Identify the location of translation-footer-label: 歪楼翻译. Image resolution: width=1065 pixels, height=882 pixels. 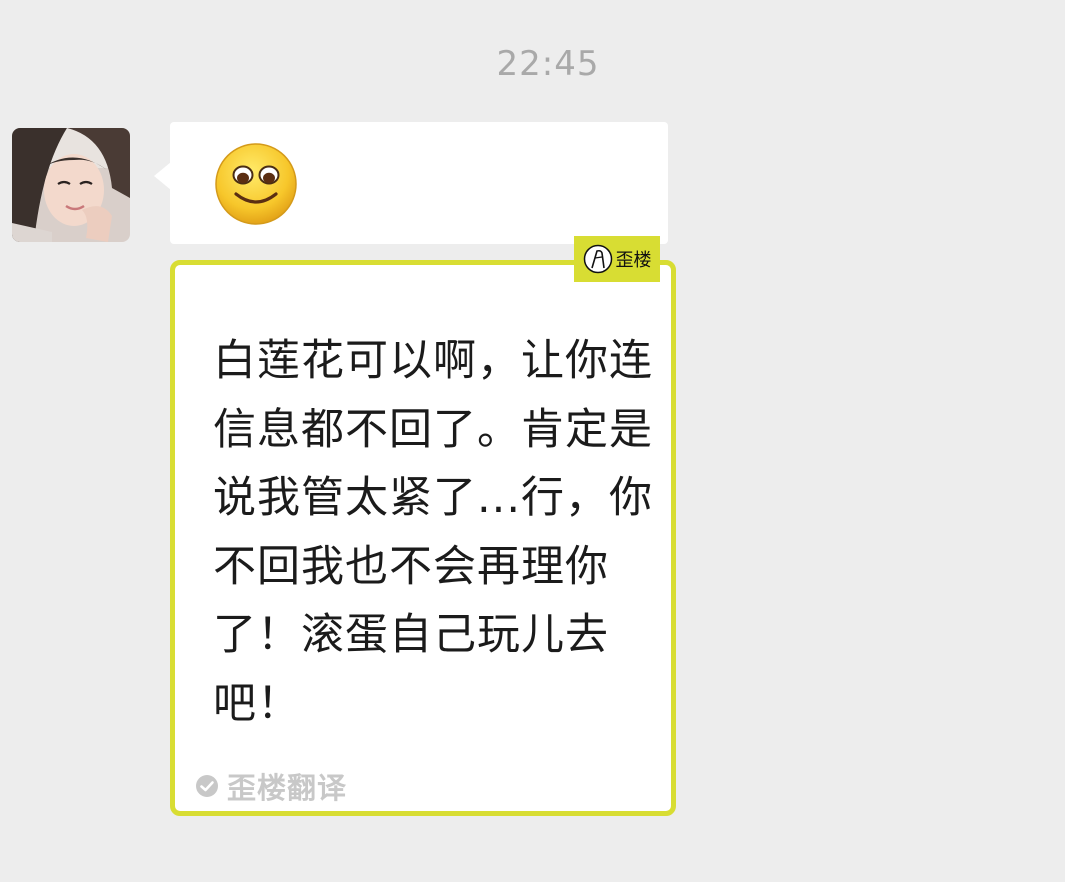
(287, 788).